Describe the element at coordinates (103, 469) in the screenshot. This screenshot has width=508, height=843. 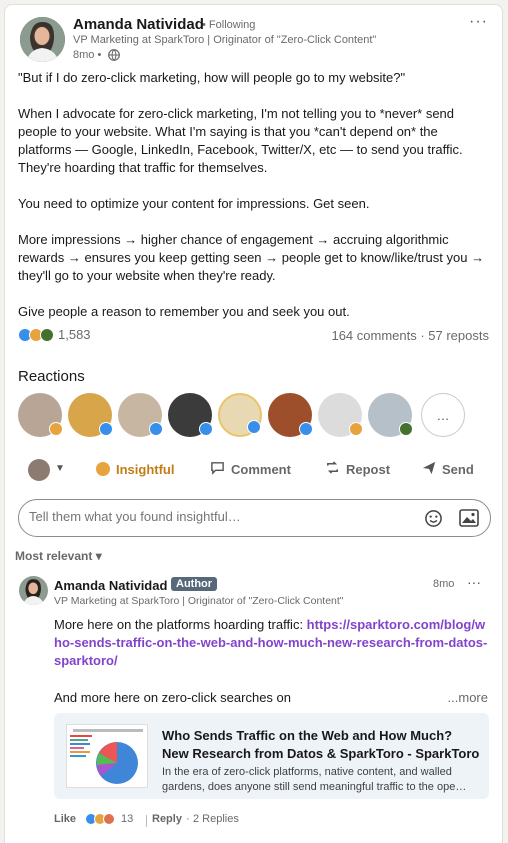
I see `lightbulb-icon` at that location.